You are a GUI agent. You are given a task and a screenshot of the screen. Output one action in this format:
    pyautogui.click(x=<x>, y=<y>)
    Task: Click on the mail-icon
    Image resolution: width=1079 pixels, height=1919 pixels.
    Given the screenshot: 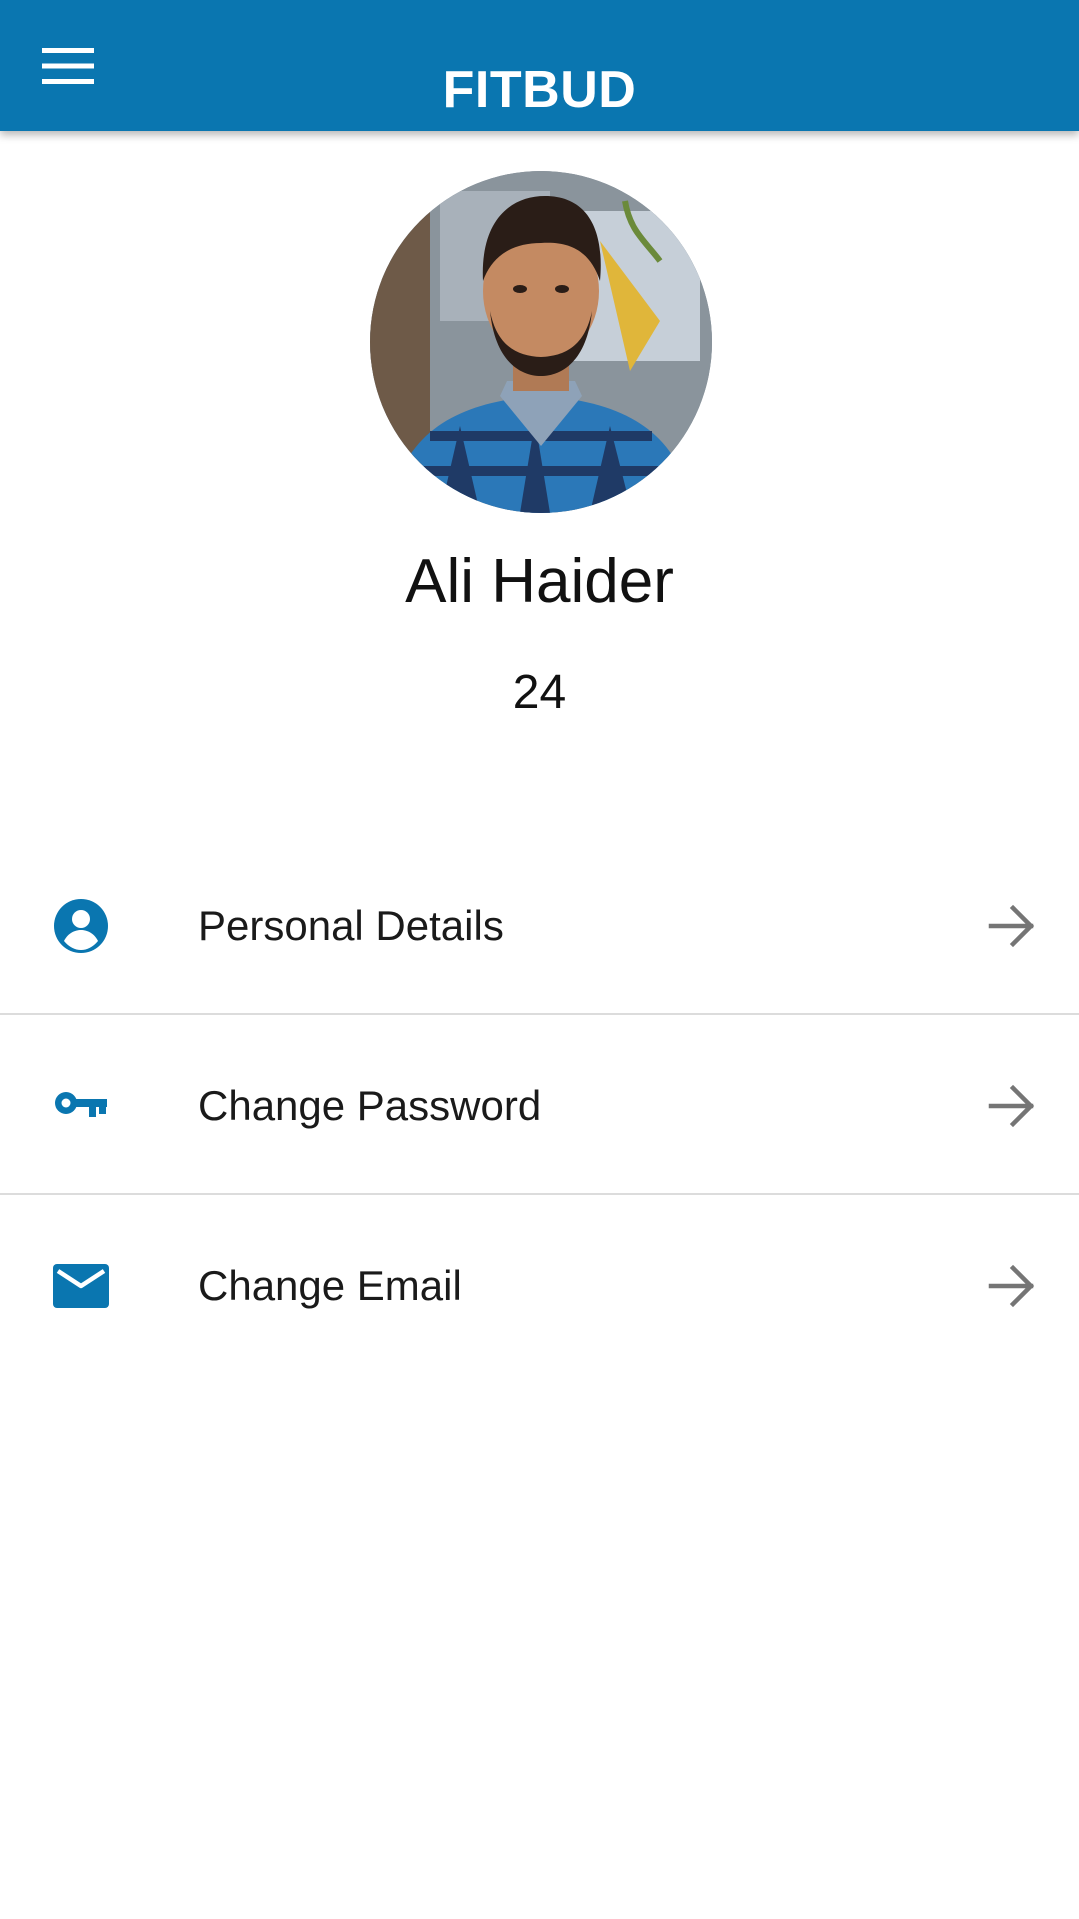 What is the action you would take?
    pyautogui.click(x=81, y=1286)
    